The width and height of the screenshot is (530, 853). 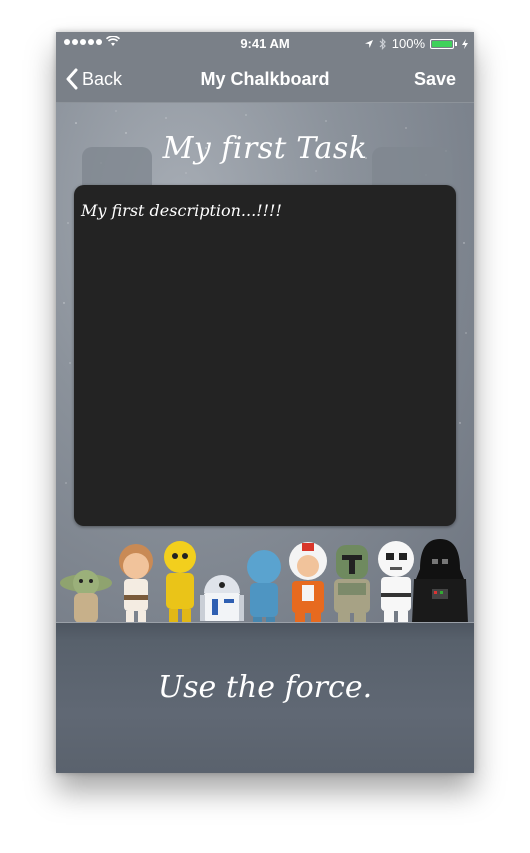 What do you see at coordinates (86, 596) in the screenshot?
I see `yoda-figure` at bounding box center [86, 596].